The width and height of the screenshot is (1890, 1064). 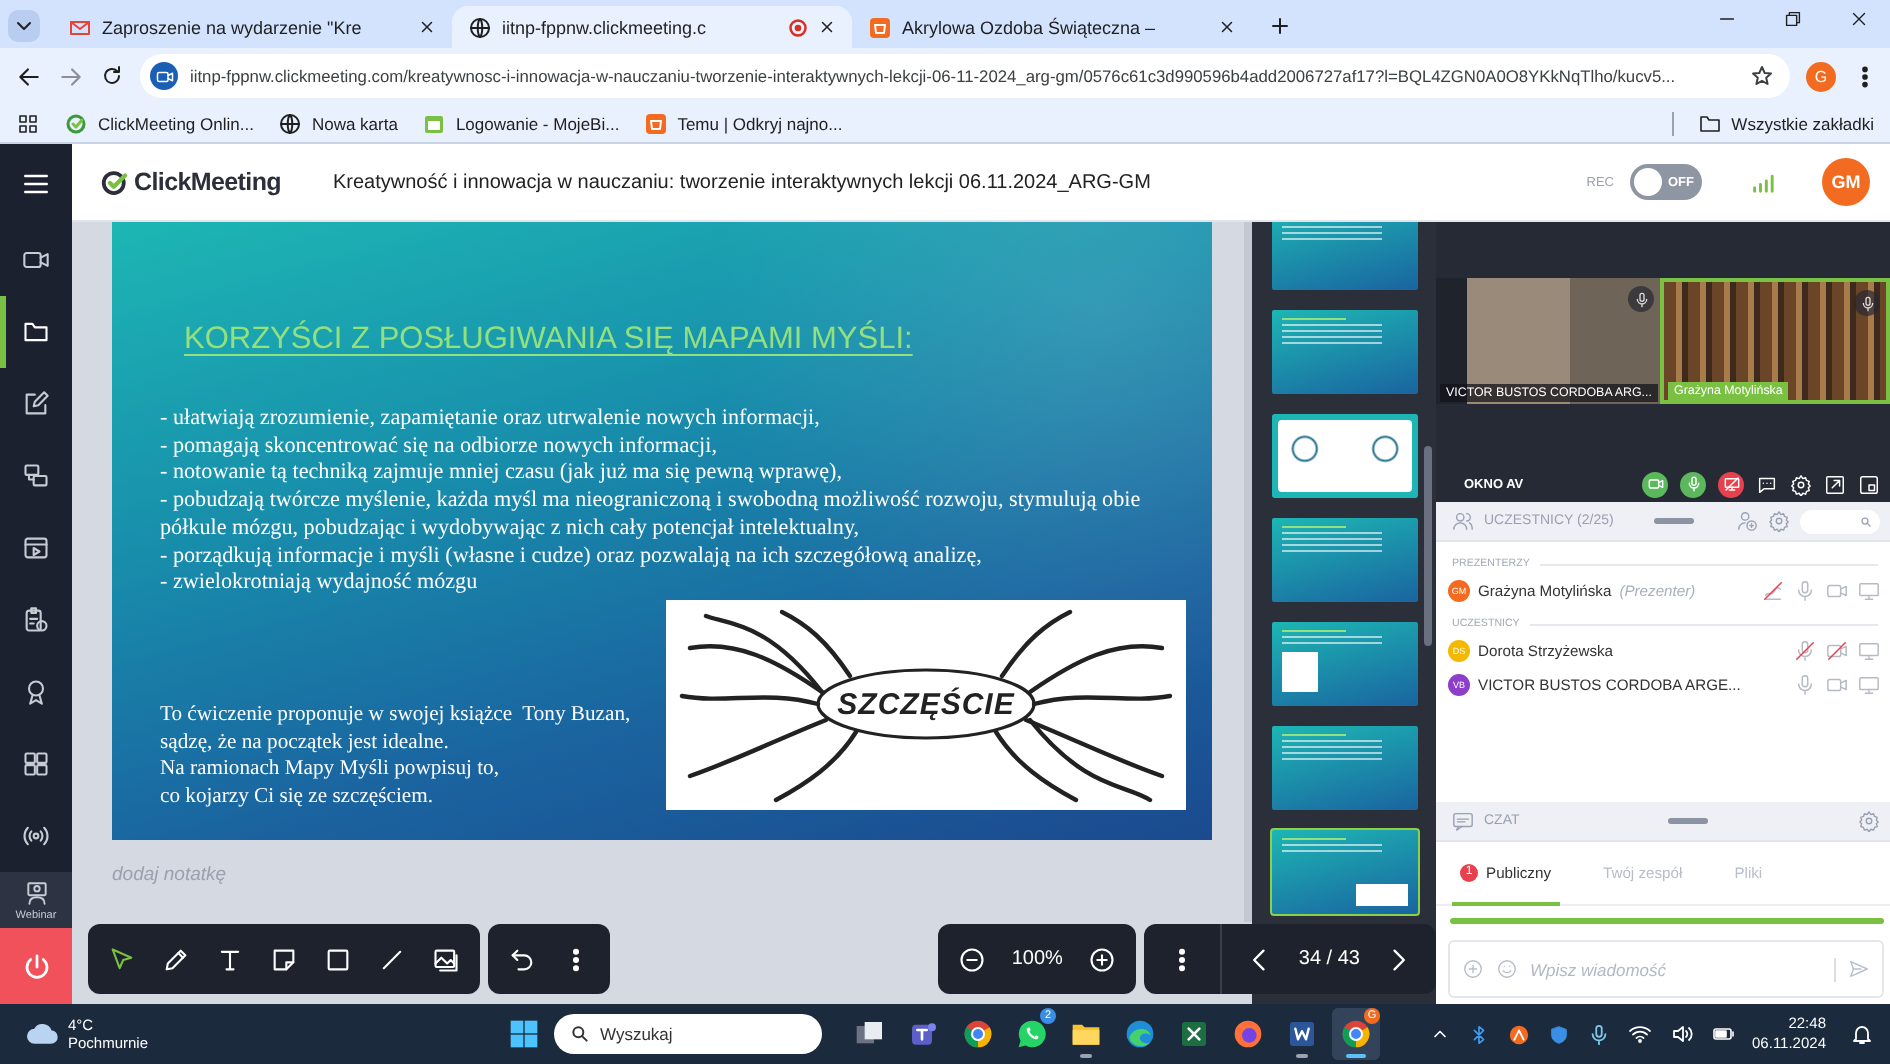 What do you see at coordinates (289, 123) in the screenshot?
I see `globe-icon` at bounding box center [289, 123].